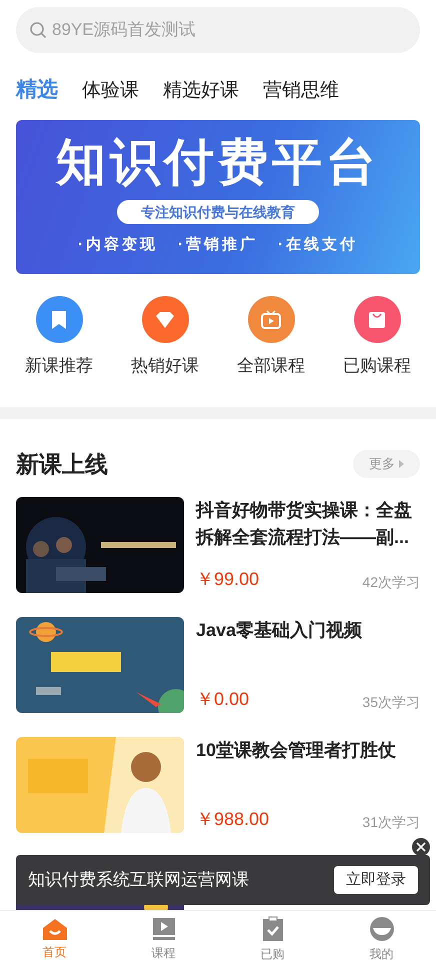 The height and width of the screenshot is (968, 436). Describe the element at coordinates (271, 320) in the screenshot. I see `tv-icon` at that location.